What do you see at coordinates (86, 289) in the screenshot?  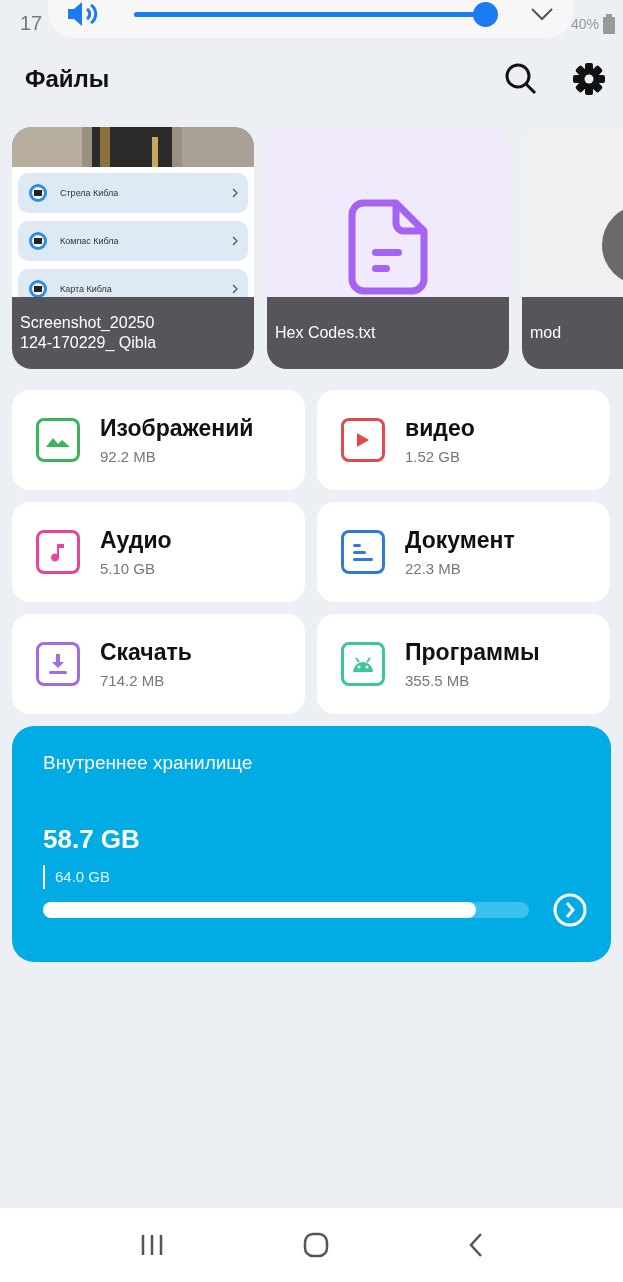 I see `list-row-label: Карта Кибла` at bounding box center [86, 289].